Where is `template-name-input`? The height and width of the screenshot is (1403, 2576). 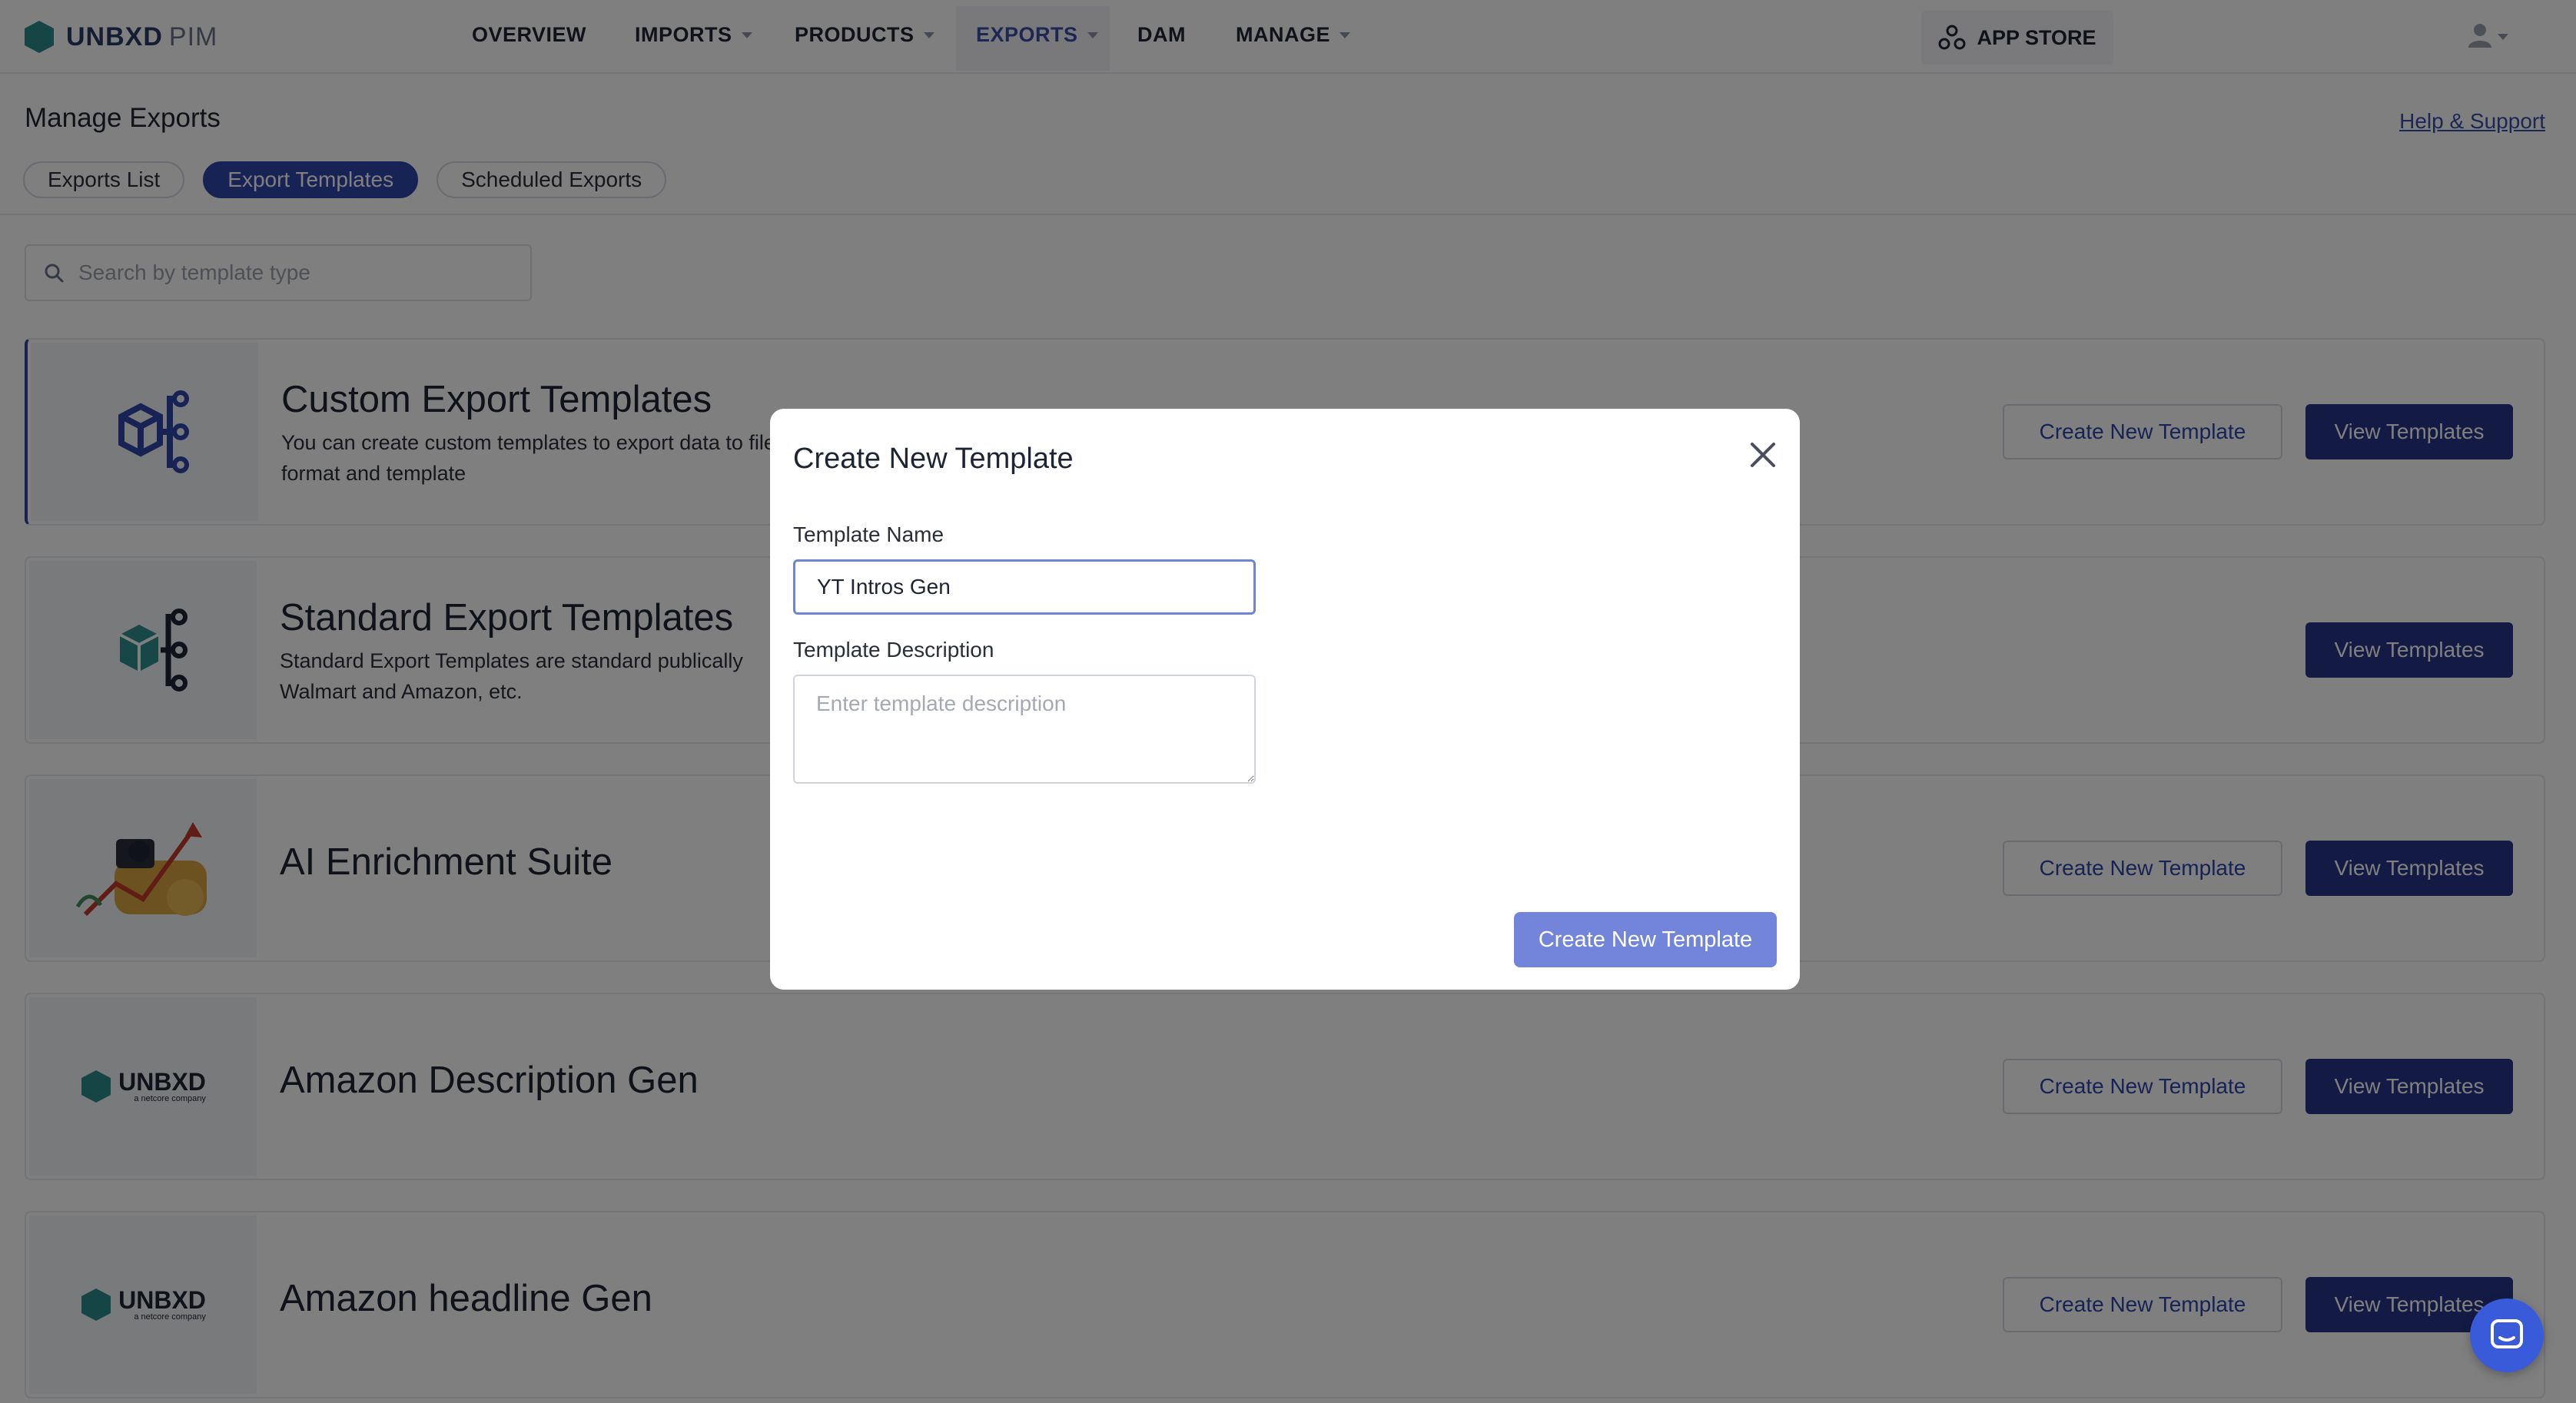
template-name-input is located at coordinates (1024, 587).